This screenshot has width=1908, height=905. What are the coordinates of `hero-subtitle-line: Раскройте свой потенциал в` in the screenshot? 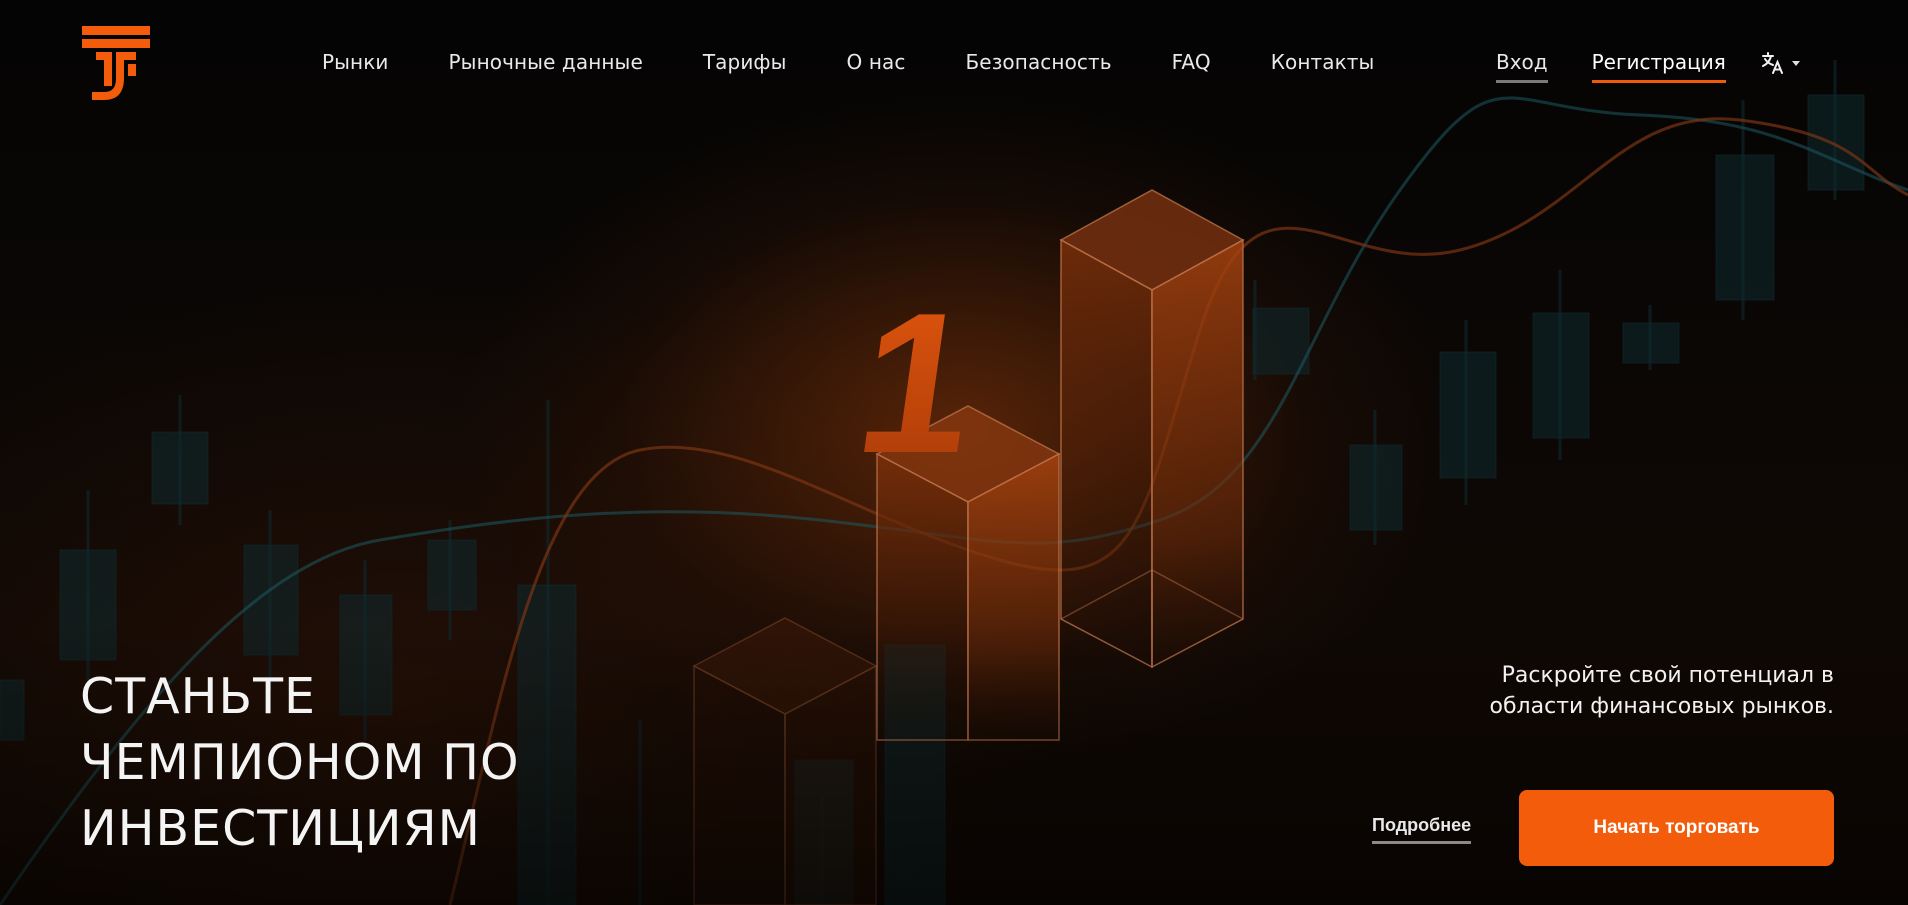 It's located at (1667, 675).